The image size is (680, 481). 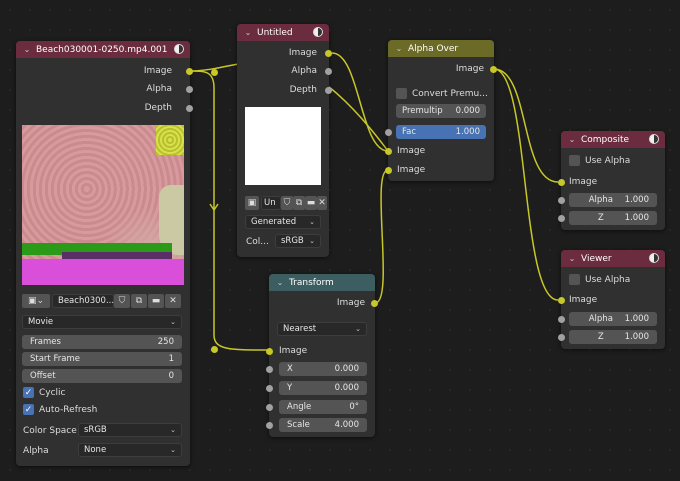 I want to click on link-untitled-to-alphaover, so click(x=360, y=102).